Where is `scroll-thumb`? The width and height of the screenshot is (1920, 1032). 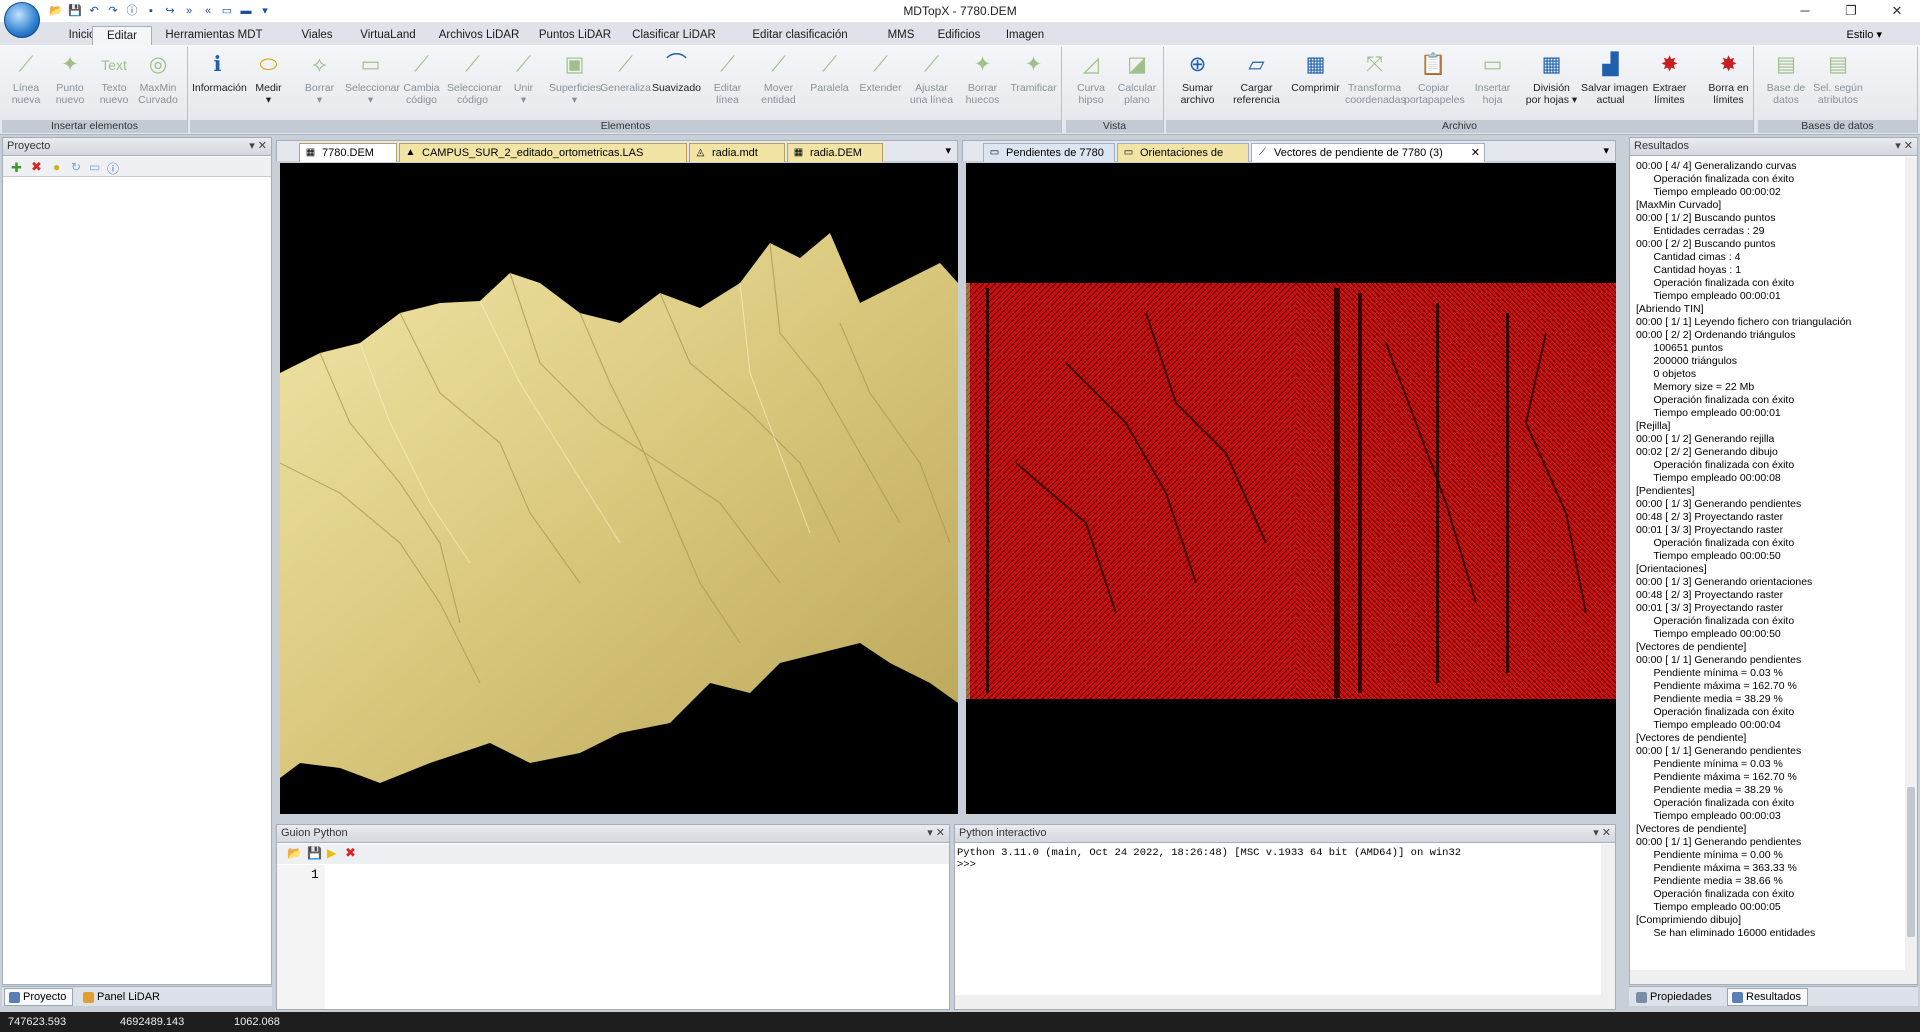 scroll-thumb is located at coordinates (1911, 862).